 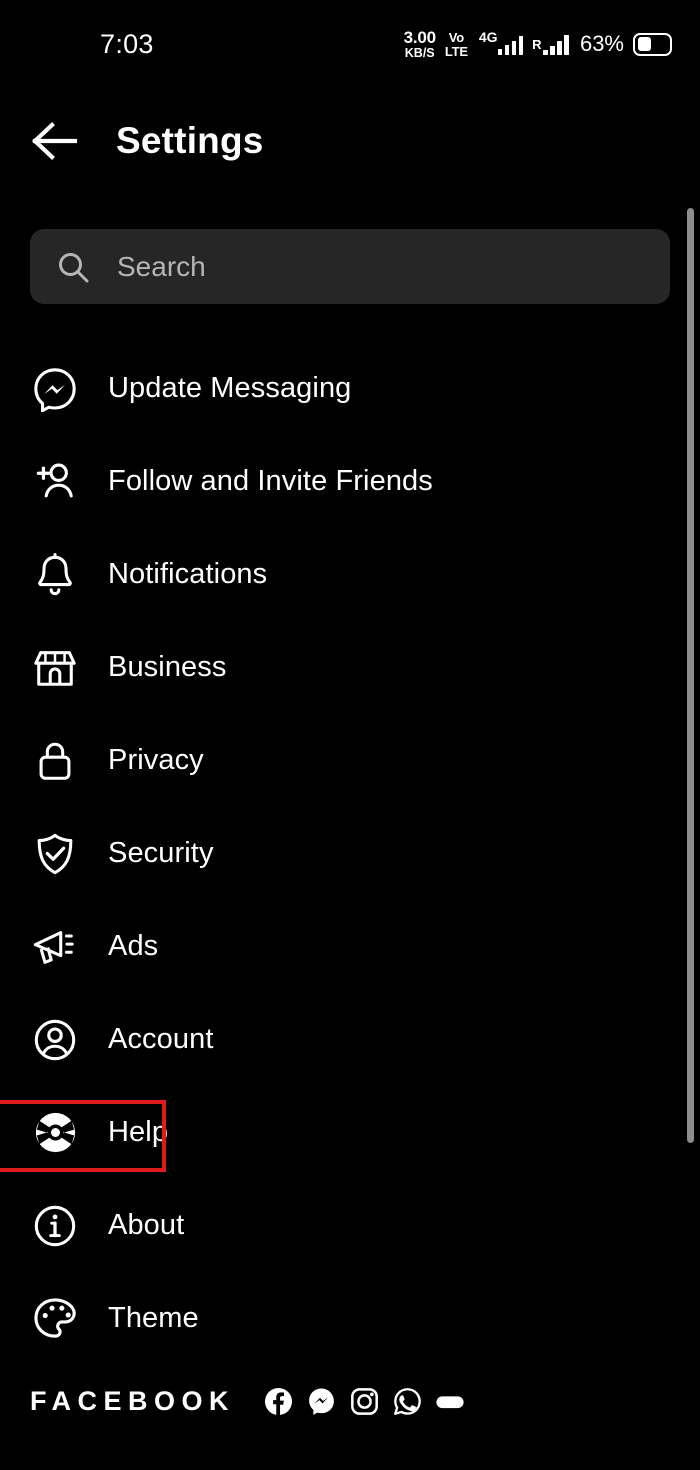 What do you see at coordinates (450, 1402) in the screenshot?
I see `meta-oculus-icon` at bounding box center [450, 1402].